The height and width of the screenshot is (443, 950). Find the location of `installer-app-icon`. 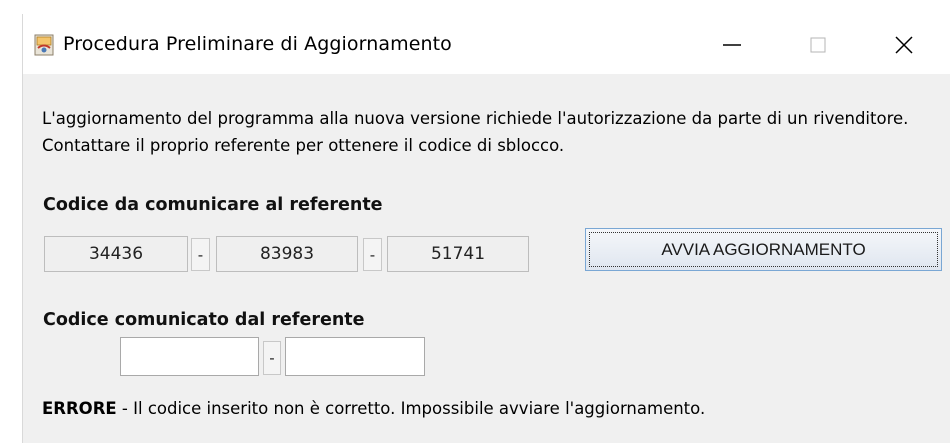

installer-app-icon is located at coordinates (44, 45).